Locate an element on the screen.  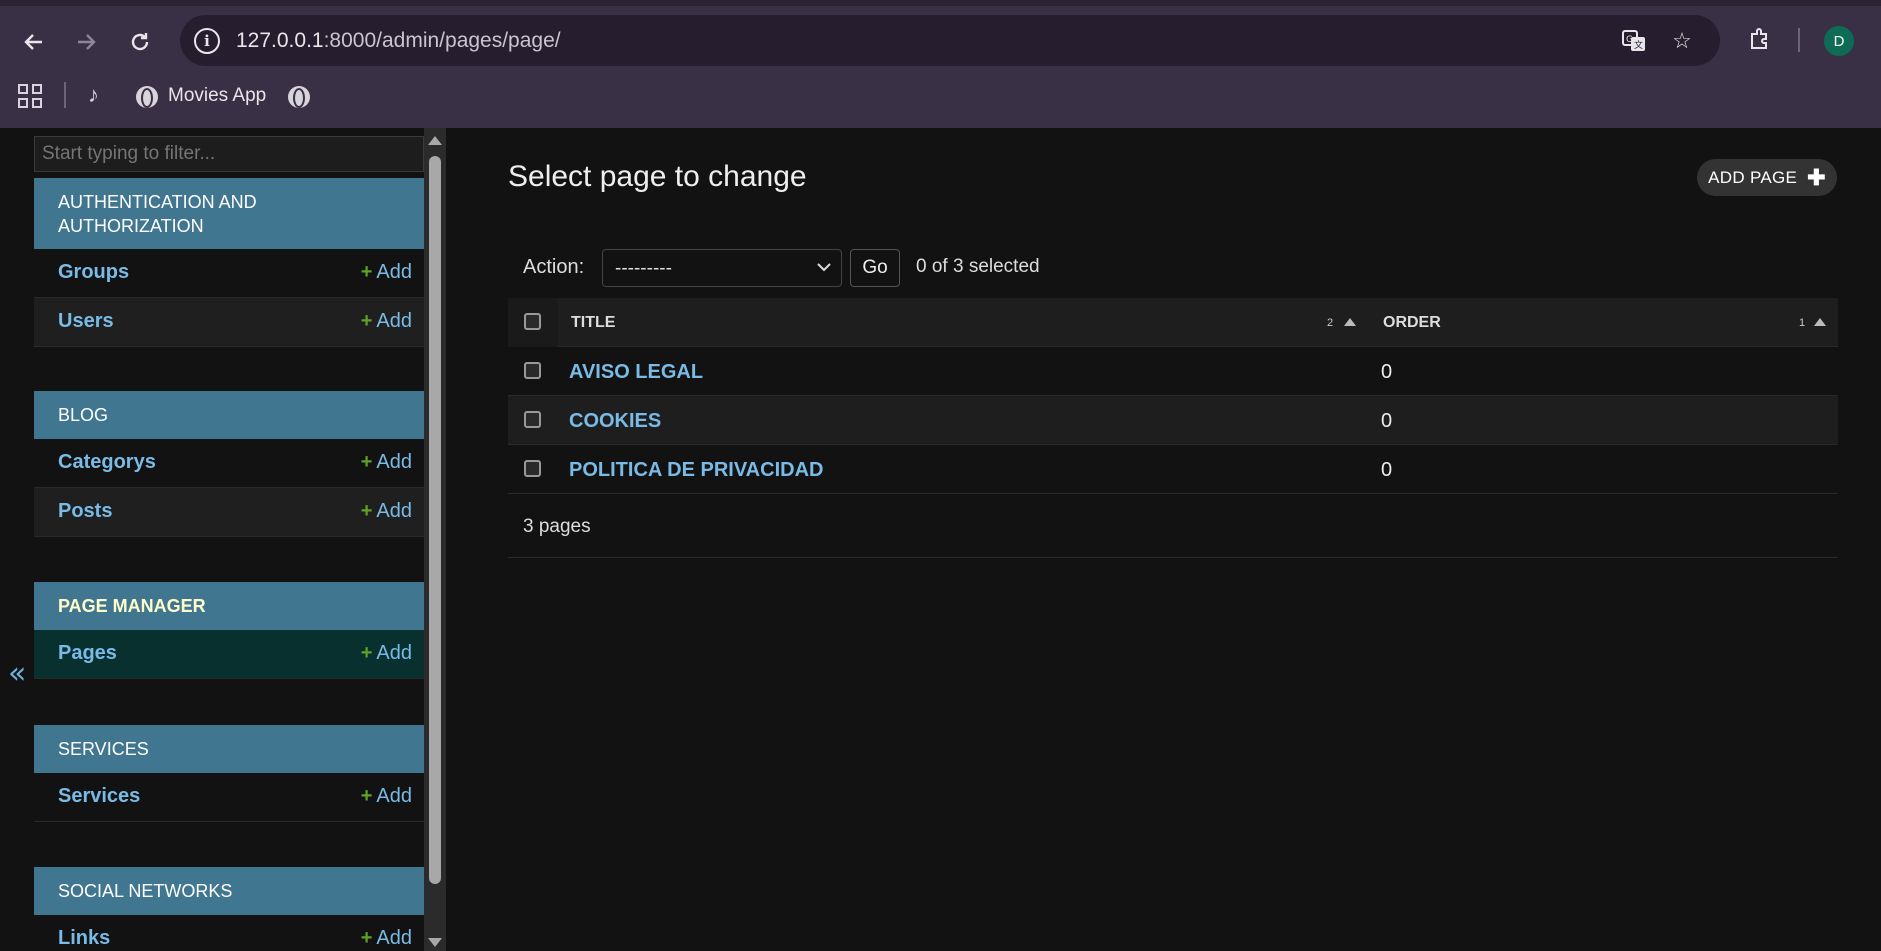
table-row: AVISO LEGAL 0 is located at coordinates (1173, 371).